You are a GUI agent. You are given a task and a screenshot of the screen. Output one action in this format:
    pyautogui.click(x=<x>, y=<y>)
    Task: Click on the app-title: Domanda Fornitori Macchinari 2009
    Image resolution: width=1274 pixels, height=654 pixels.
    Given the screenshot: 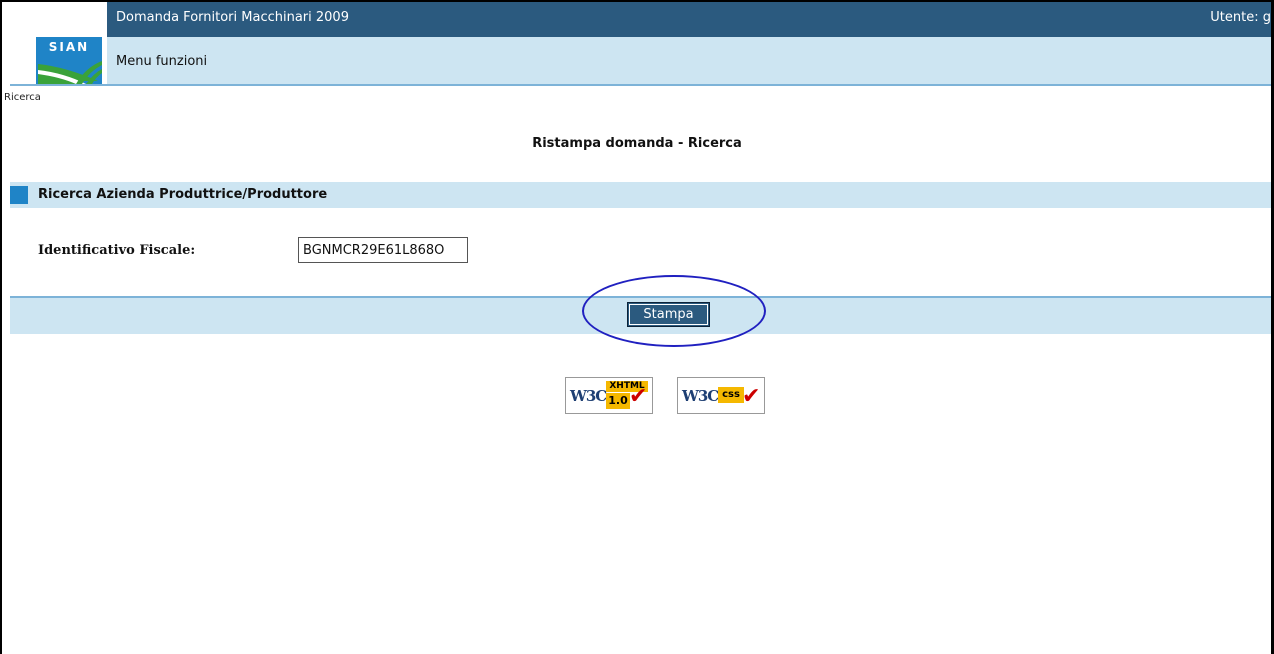 What is the action you would take?
    pyautogui.click(x=232, y=17)
    